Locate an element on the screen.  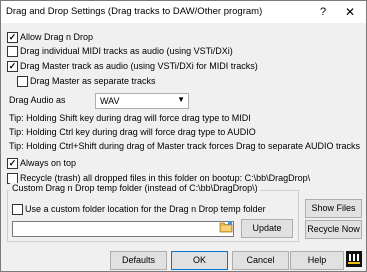
band-in-a-box-logo-icon is located at coordinates (354, 259).